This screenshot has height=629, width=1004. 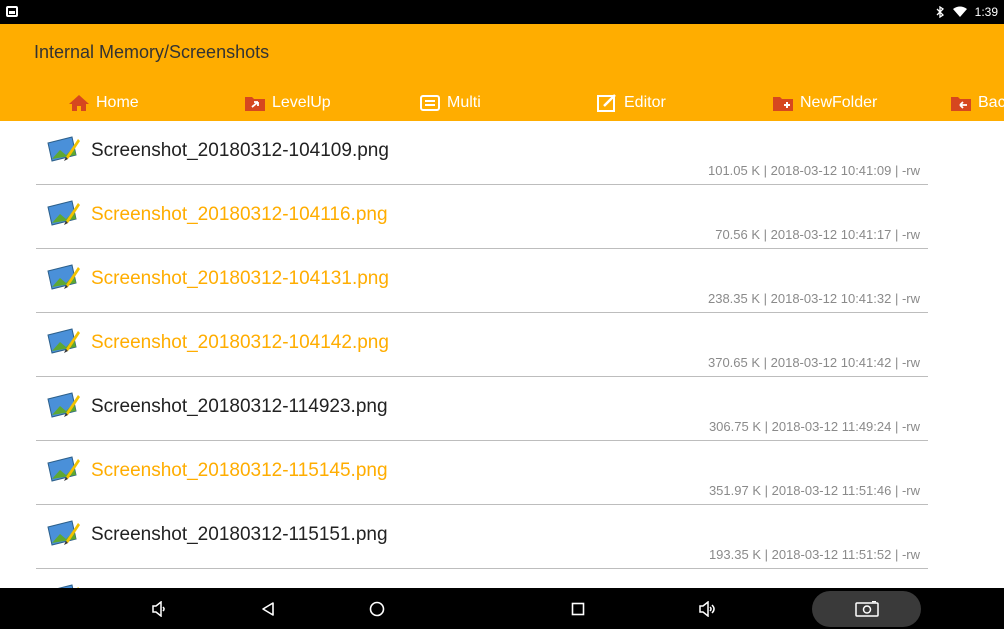 I want to click on multi-label: Multi, so click(x=464, y=102).